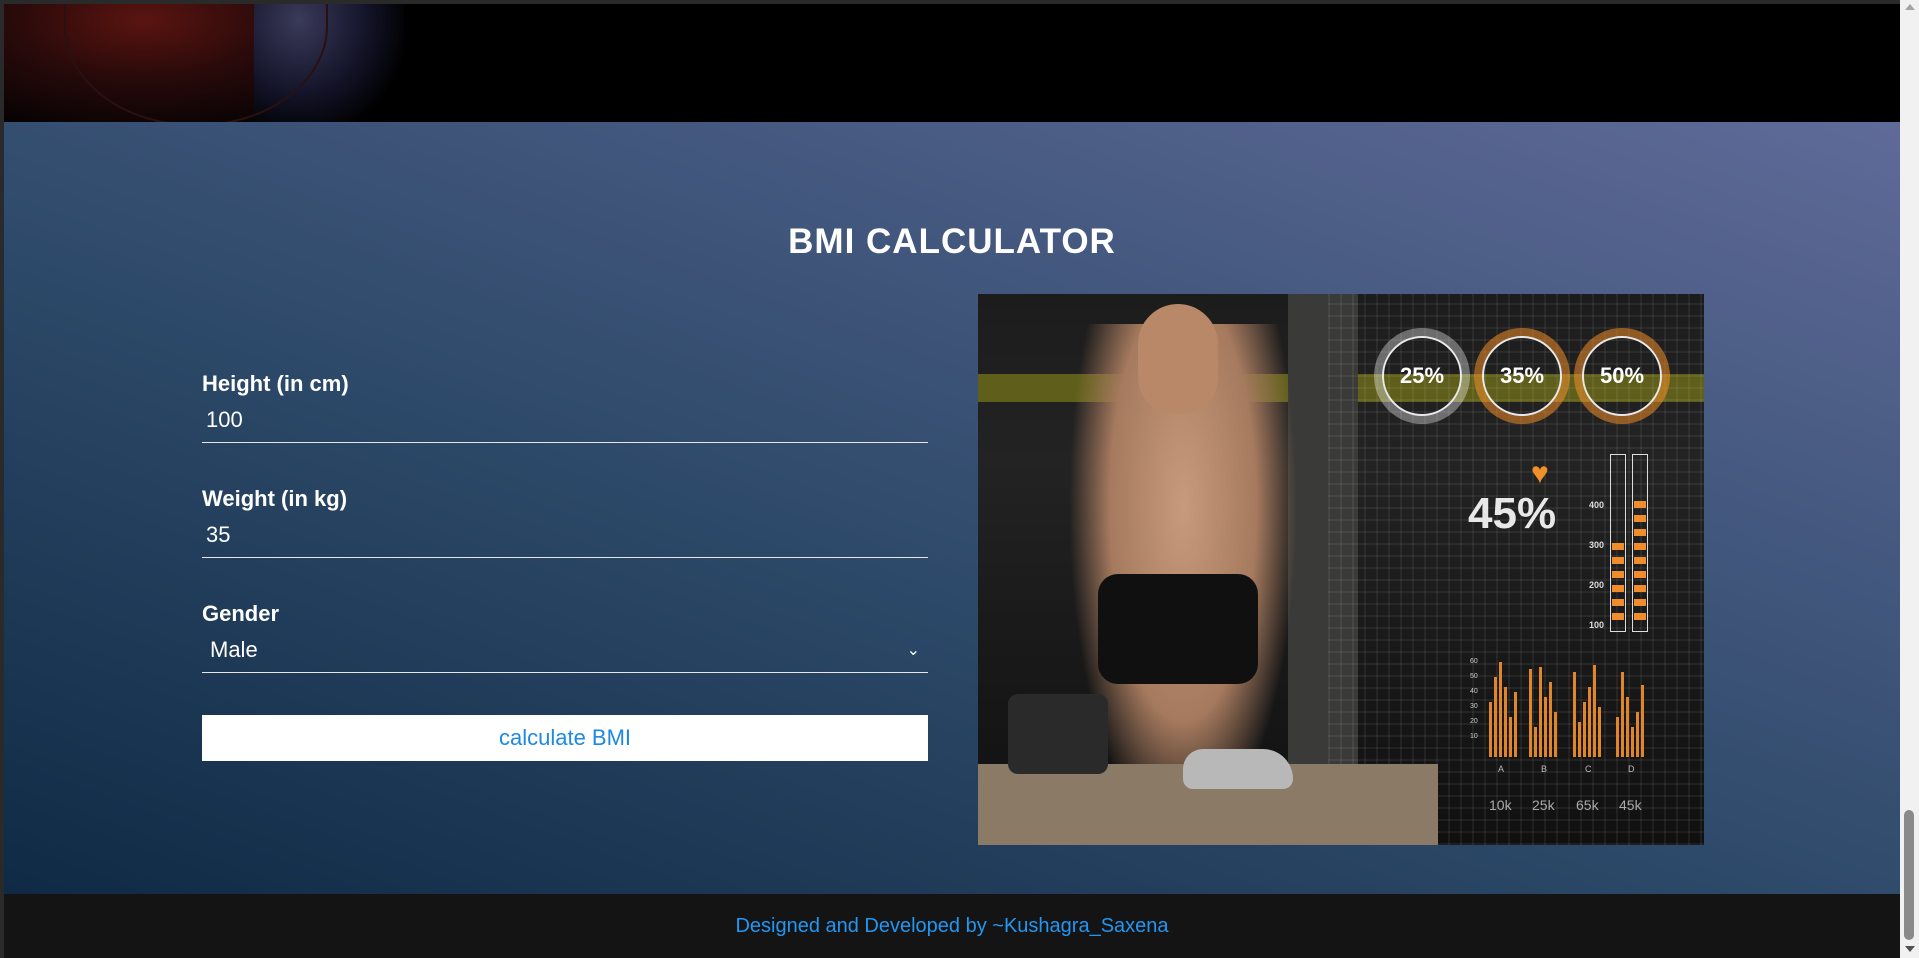 This screenshot has height=958, width=1919. Describe the element at coordinates (1561, 707) in the screenshot. I see `bar-chart-graphic` at that location.